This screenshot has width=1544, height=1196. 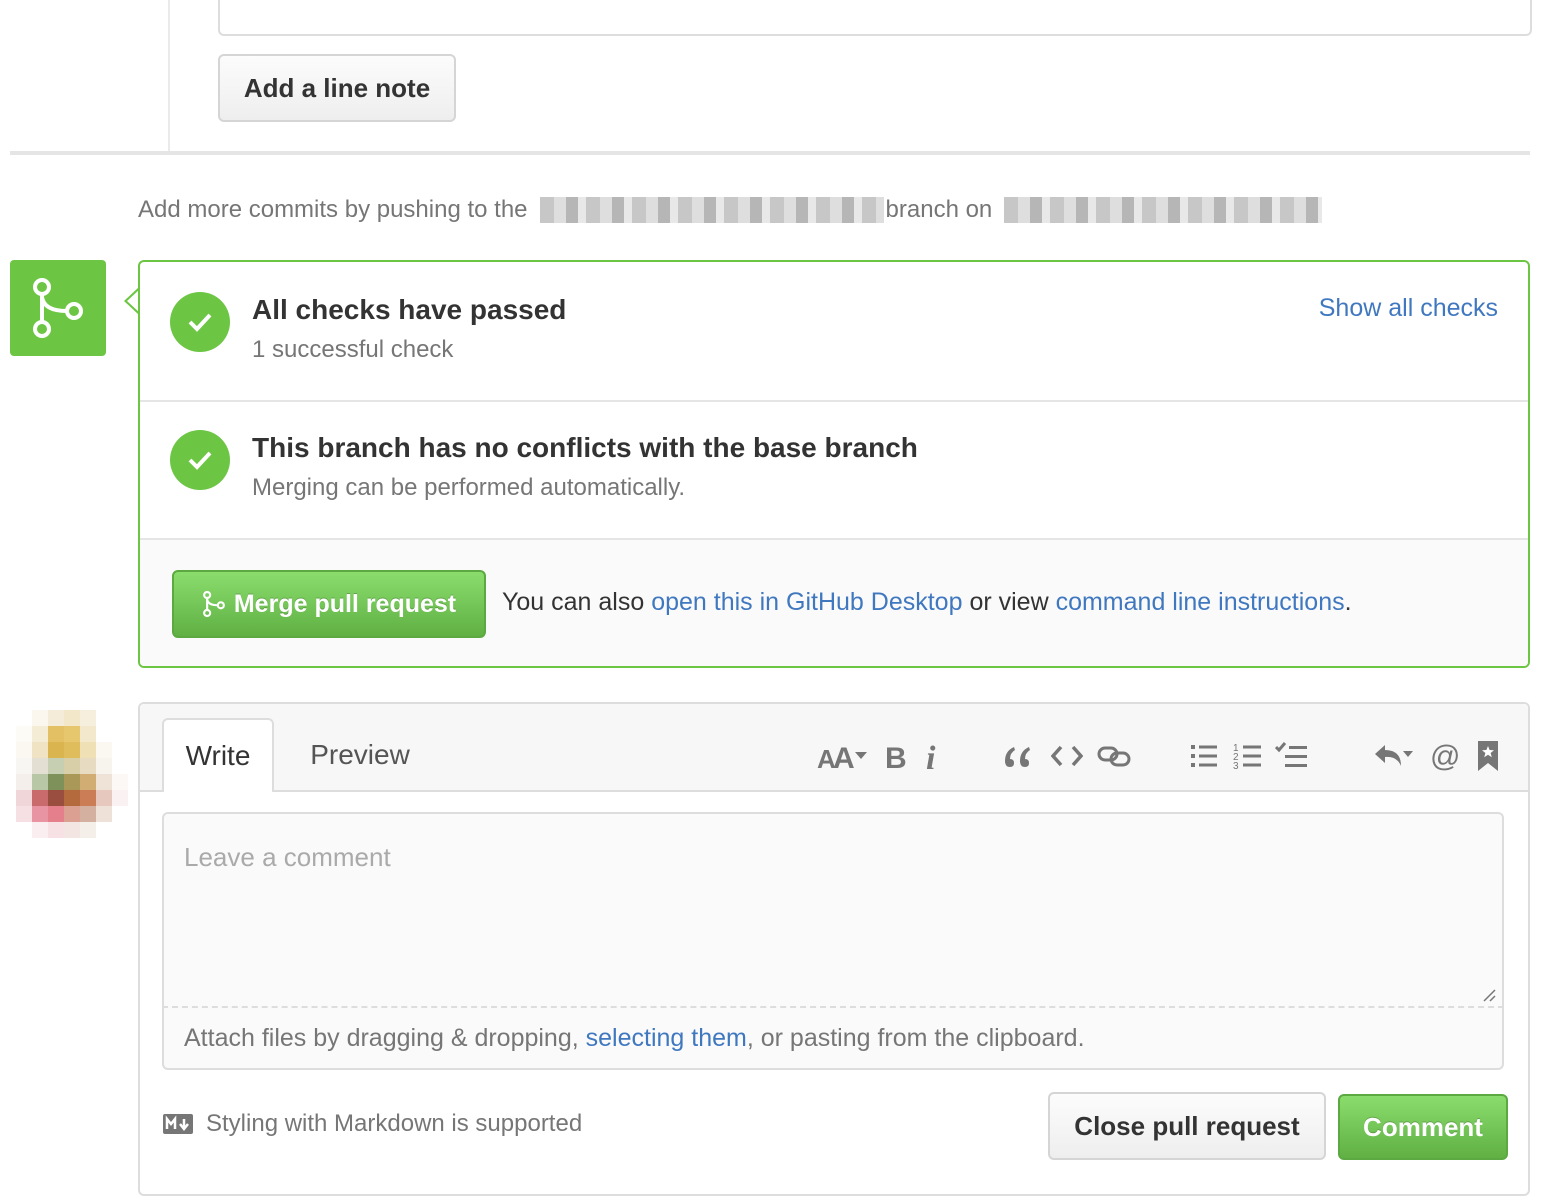 I want to click on svg-text: 3, so click(x=1236, y=766).